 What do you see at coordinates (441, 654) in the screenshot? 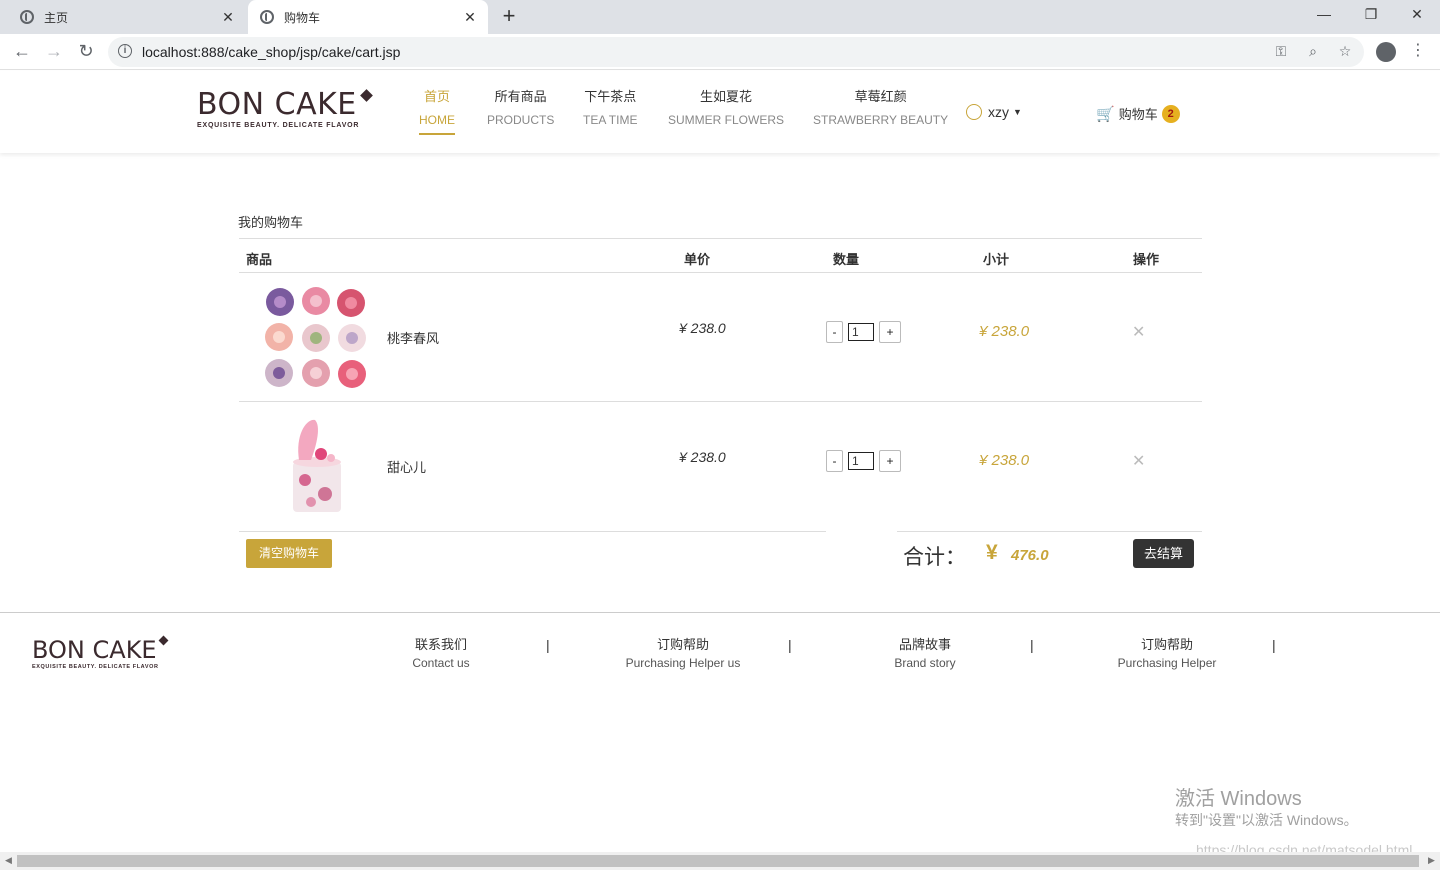
I see `footer-link-contact: 联系我们 Contact us` at bounding box center [441, 654].